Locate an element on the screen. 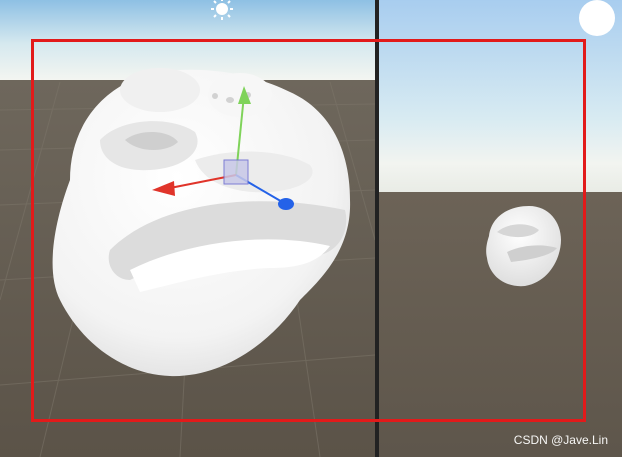 This screenshot has height=457, width=622. gizmo-z-cone is located at coordinates (286, 204).